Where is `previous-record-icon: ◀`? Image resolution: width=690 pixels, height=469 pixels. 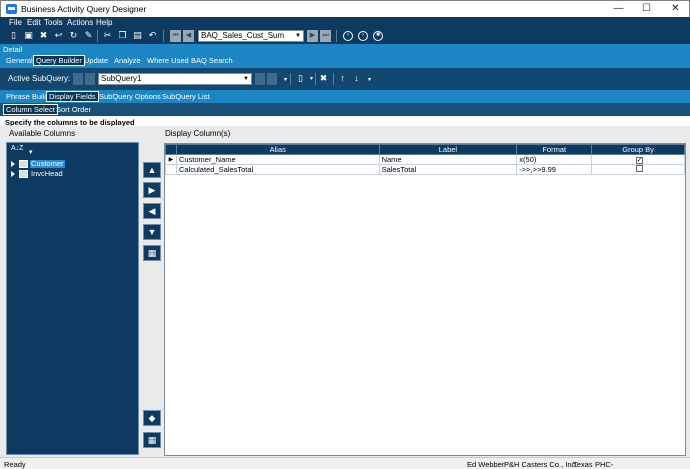 previous-record-icon: ◀ is located at coordinates (188, 36).